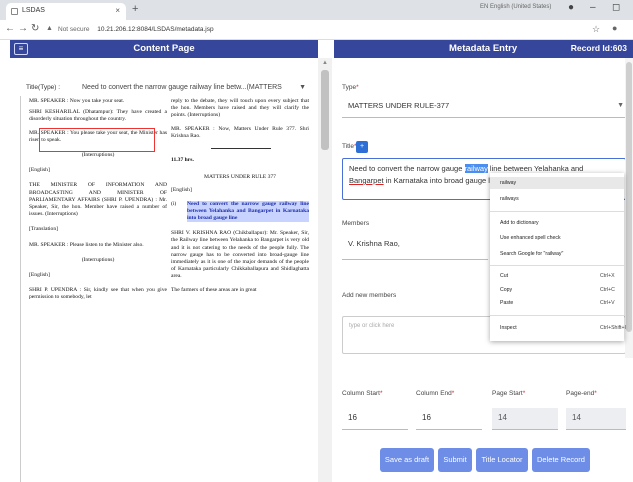 The width and height of the screenshot is (633, 482). I want to click on selected-word: railway, so click(476, 168).